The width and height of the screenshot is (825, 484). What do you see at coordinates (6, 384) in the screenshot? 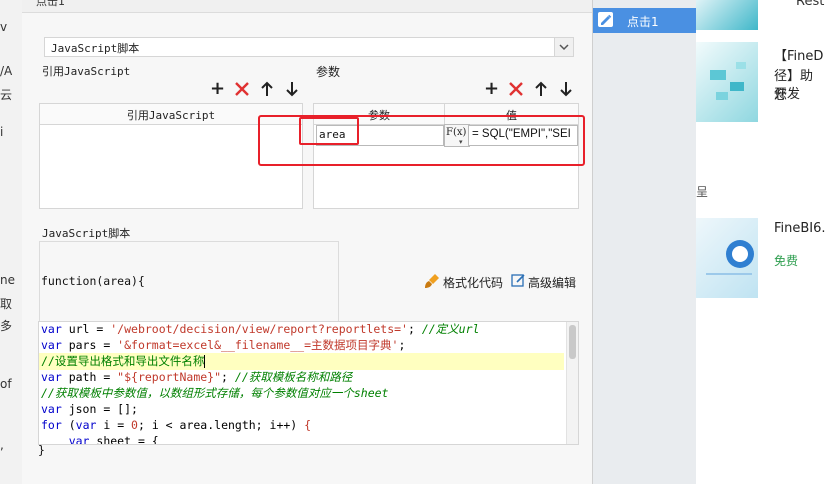
I see `bg-fragment: of` at bounding box center [6, 384].